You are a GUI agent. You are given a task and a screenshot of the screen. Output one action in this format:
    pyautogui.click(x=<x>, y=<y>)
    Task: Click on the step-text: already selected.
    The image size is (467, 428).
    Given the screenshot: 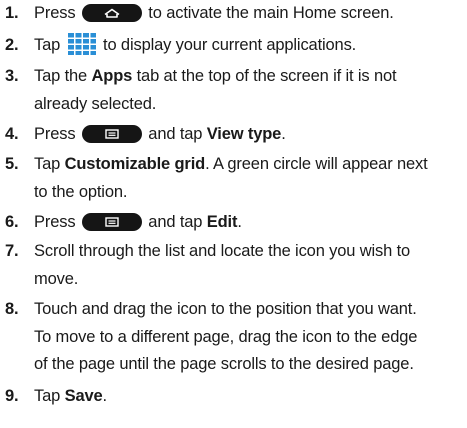 What is the action you would take?
    pyautogui.click(x=95, y=103)
    